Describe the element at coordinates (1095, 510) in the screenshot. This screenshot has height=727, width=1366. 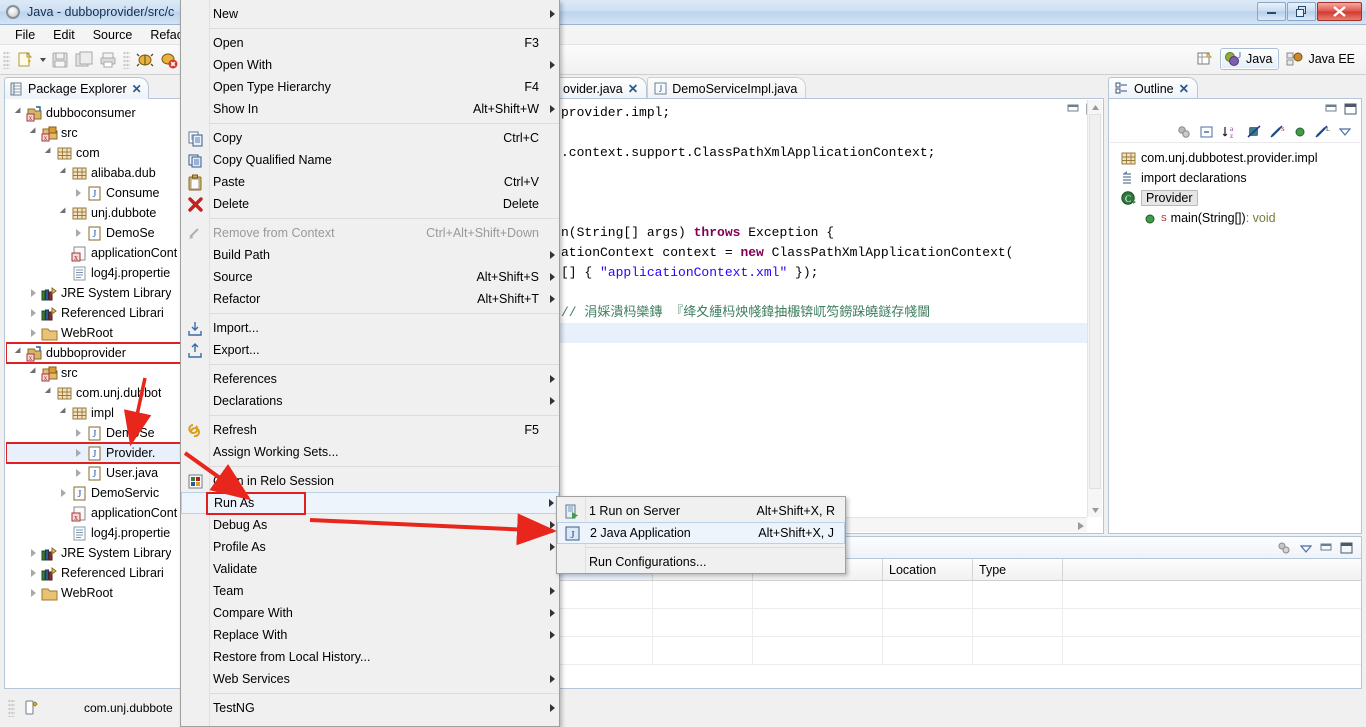
I see `scroll-down-icon` at that location.